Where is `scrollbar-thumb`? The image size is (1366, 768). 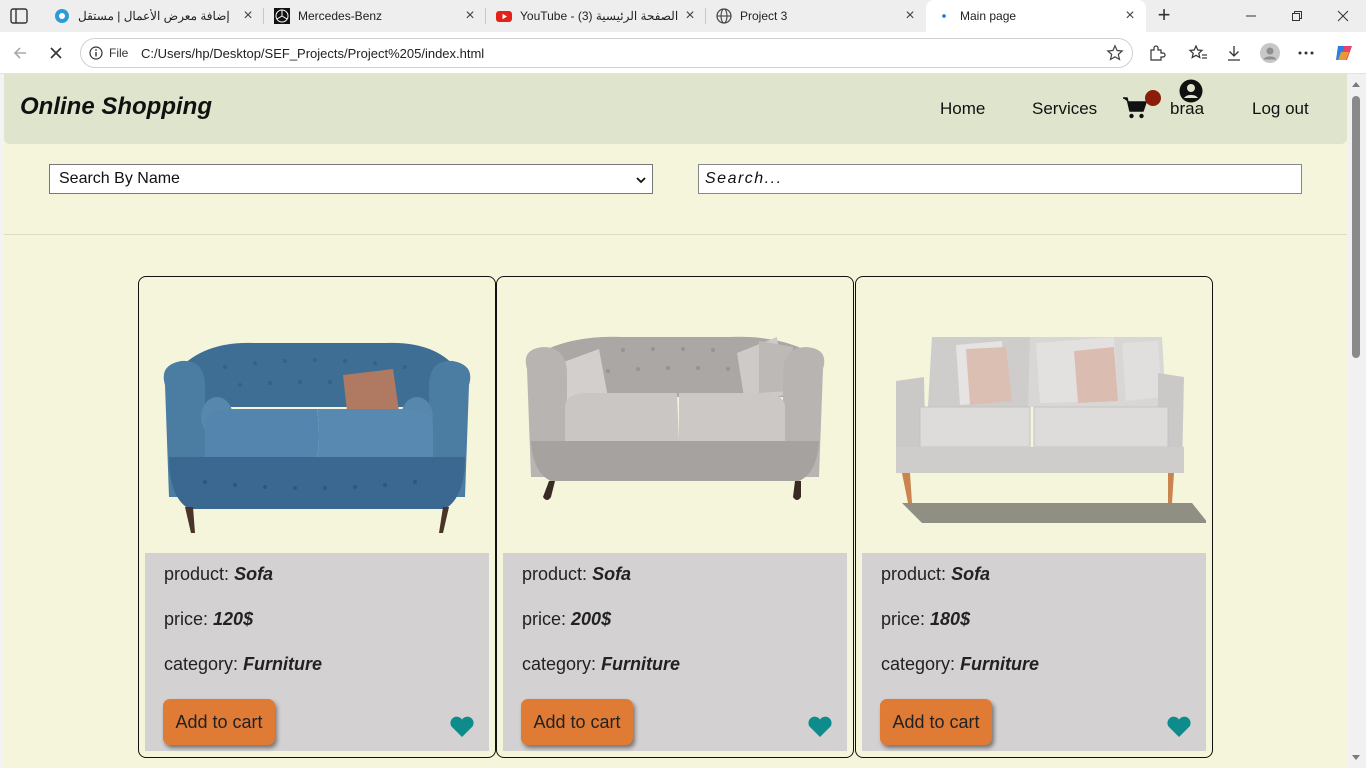
scrollbar-thumb is located at coordinates (1356, 227).